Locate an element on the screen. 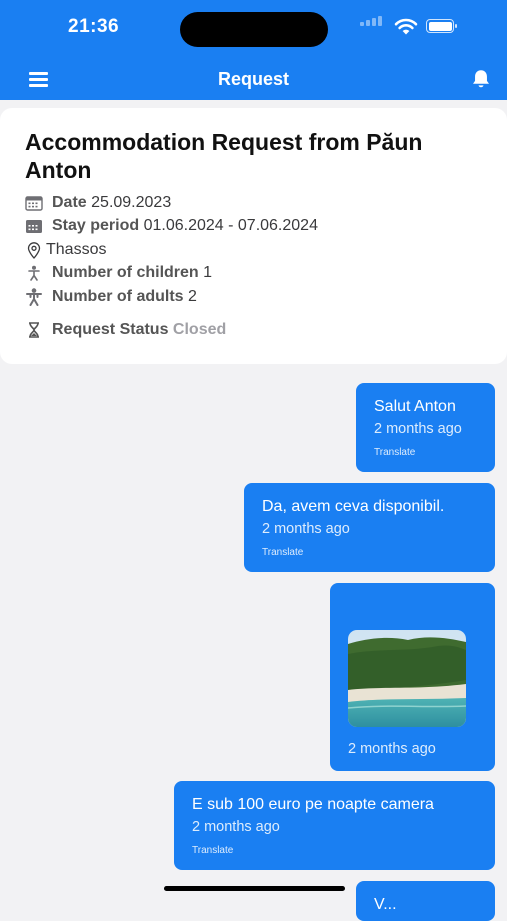 Image resolution: width=507 pixels, height=921 pixels. calendar-icon is located at coordinates (34, 203).